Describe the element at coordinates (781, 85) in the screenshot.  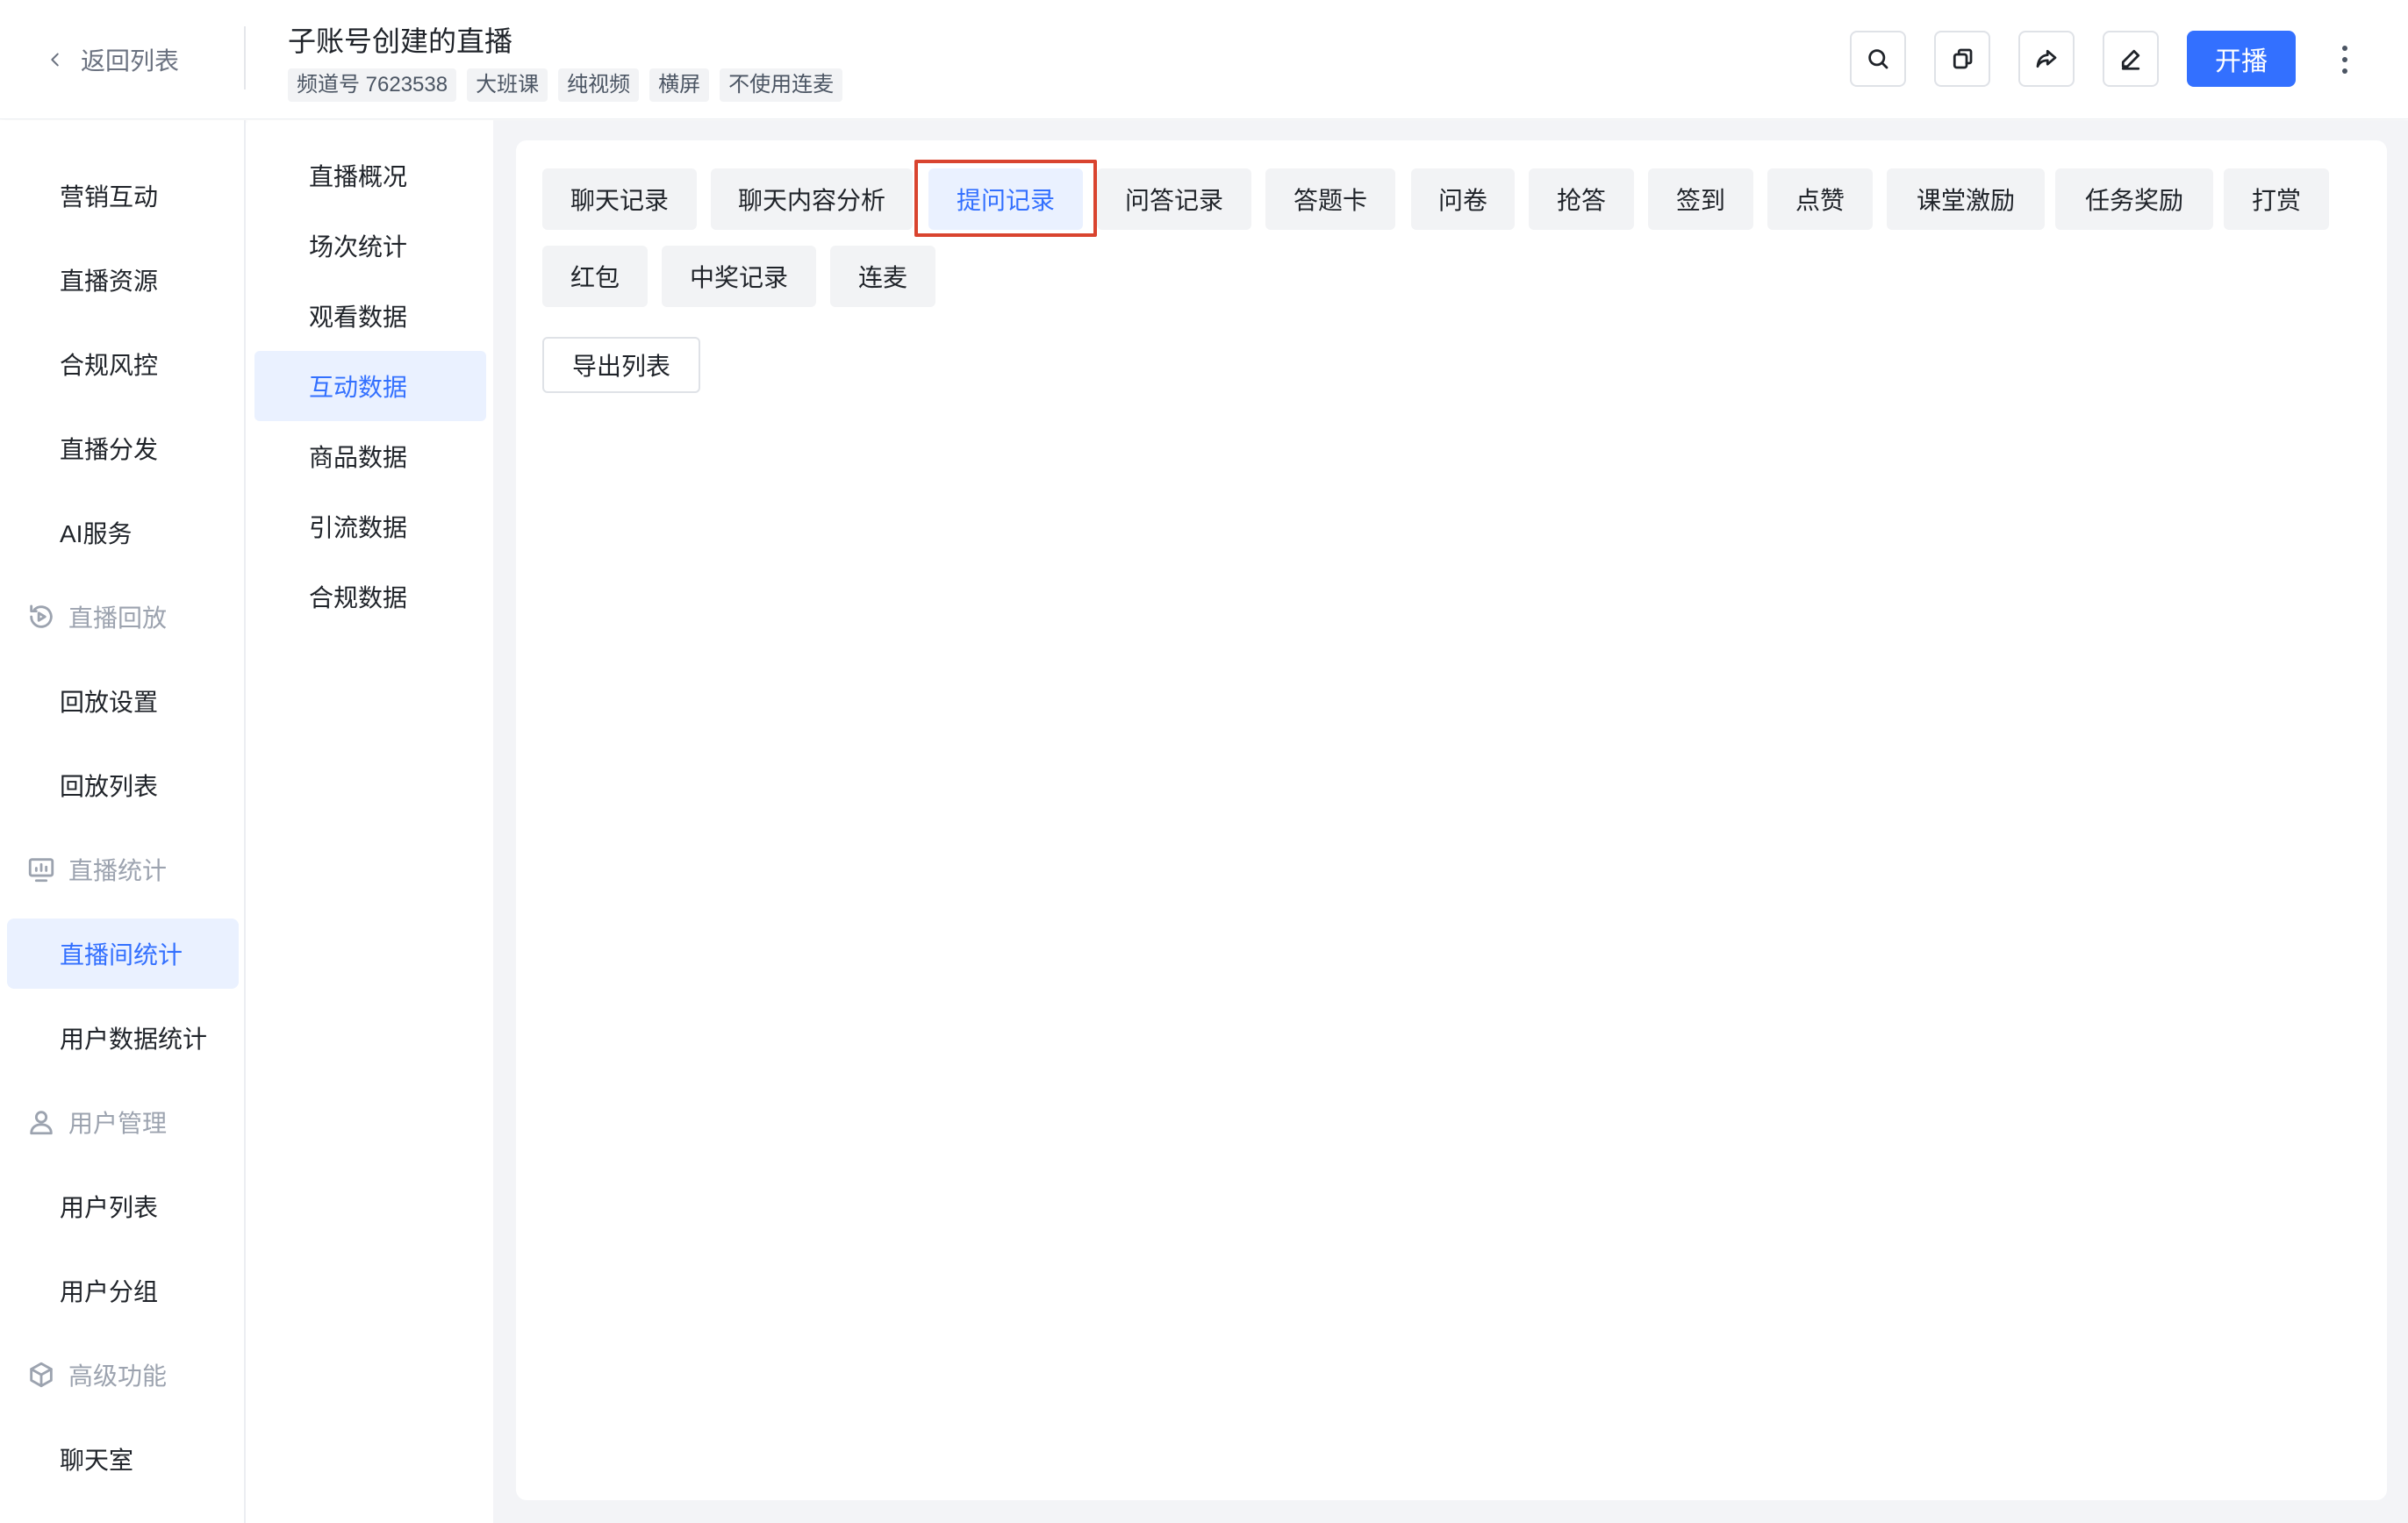
I see `link-mic-tag: 不使用连麦` at that location.